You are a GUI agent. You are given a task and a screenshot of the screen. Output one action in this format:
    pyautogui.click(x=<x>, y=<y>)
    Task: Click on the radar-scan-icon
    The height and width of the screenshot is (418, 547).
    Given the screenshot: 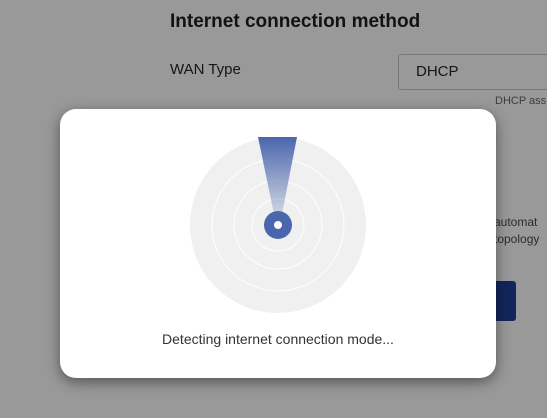 What is the action you would take?
    pyautogui.click(x=278, y=225)
    